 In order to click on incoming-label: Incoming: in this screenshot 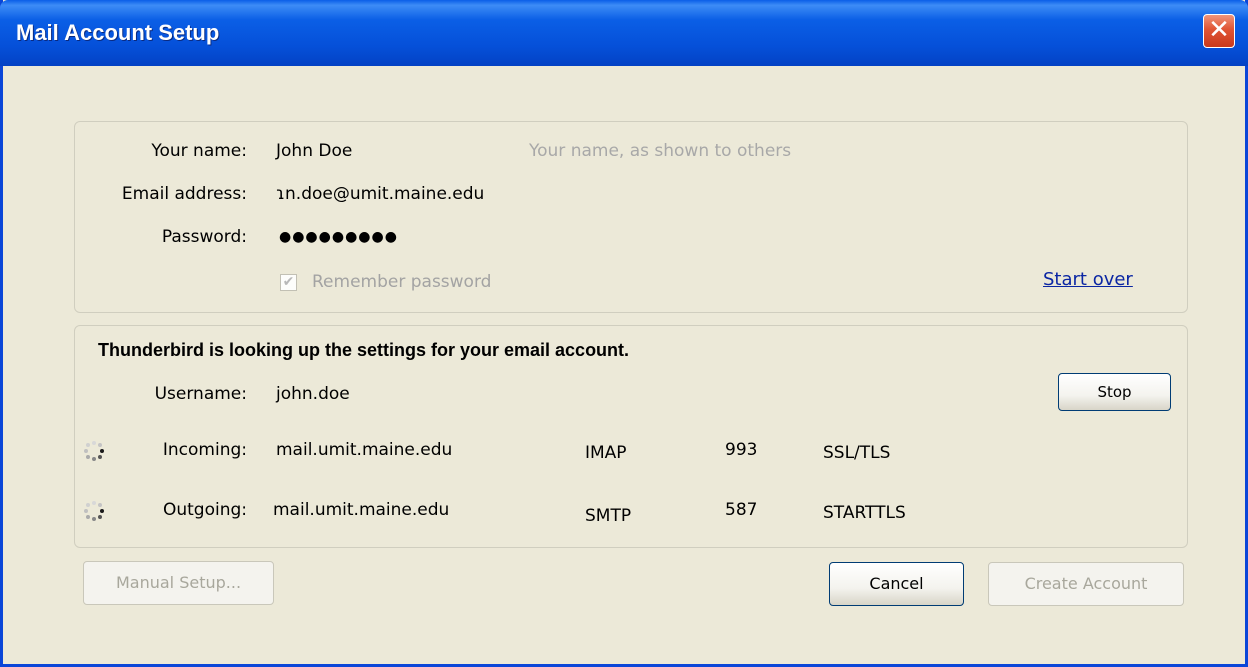, I will do `click(204, 450)`.